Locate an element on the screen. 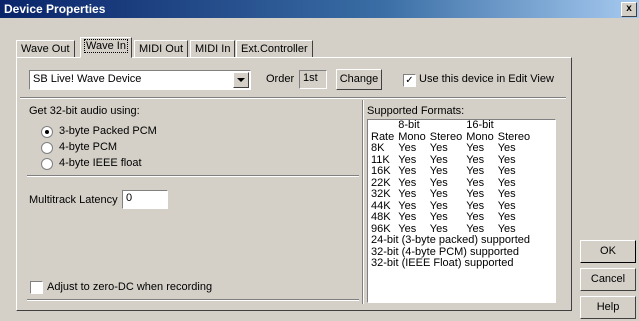 The image size is (639, 321). formats-label: Supported Formats: is located at coordinates (416, 111).